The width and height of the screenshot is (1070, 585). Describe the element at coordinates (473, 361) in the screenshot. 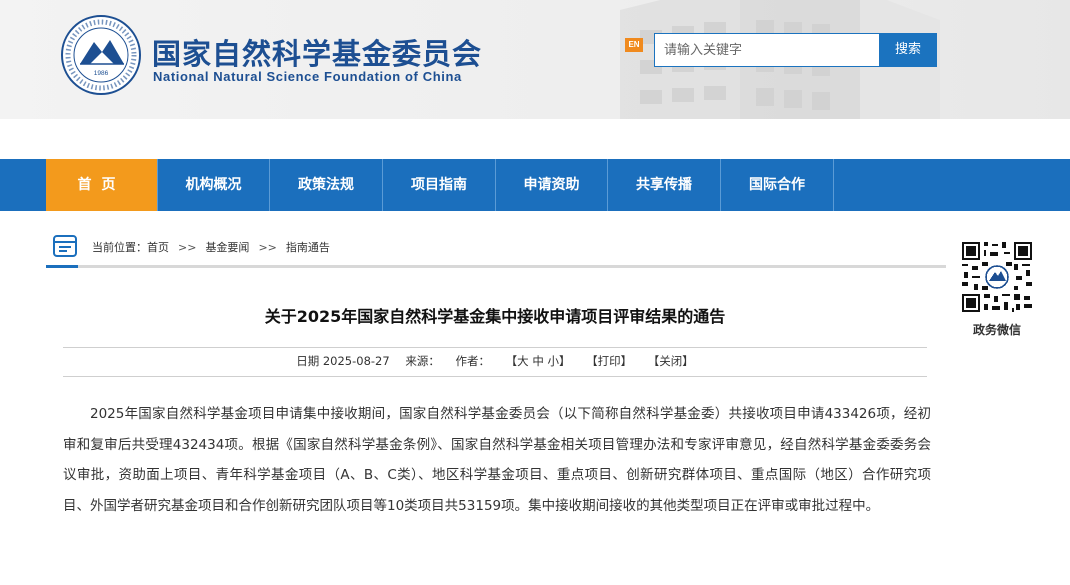

I see `article-author: 作者：` at that location.